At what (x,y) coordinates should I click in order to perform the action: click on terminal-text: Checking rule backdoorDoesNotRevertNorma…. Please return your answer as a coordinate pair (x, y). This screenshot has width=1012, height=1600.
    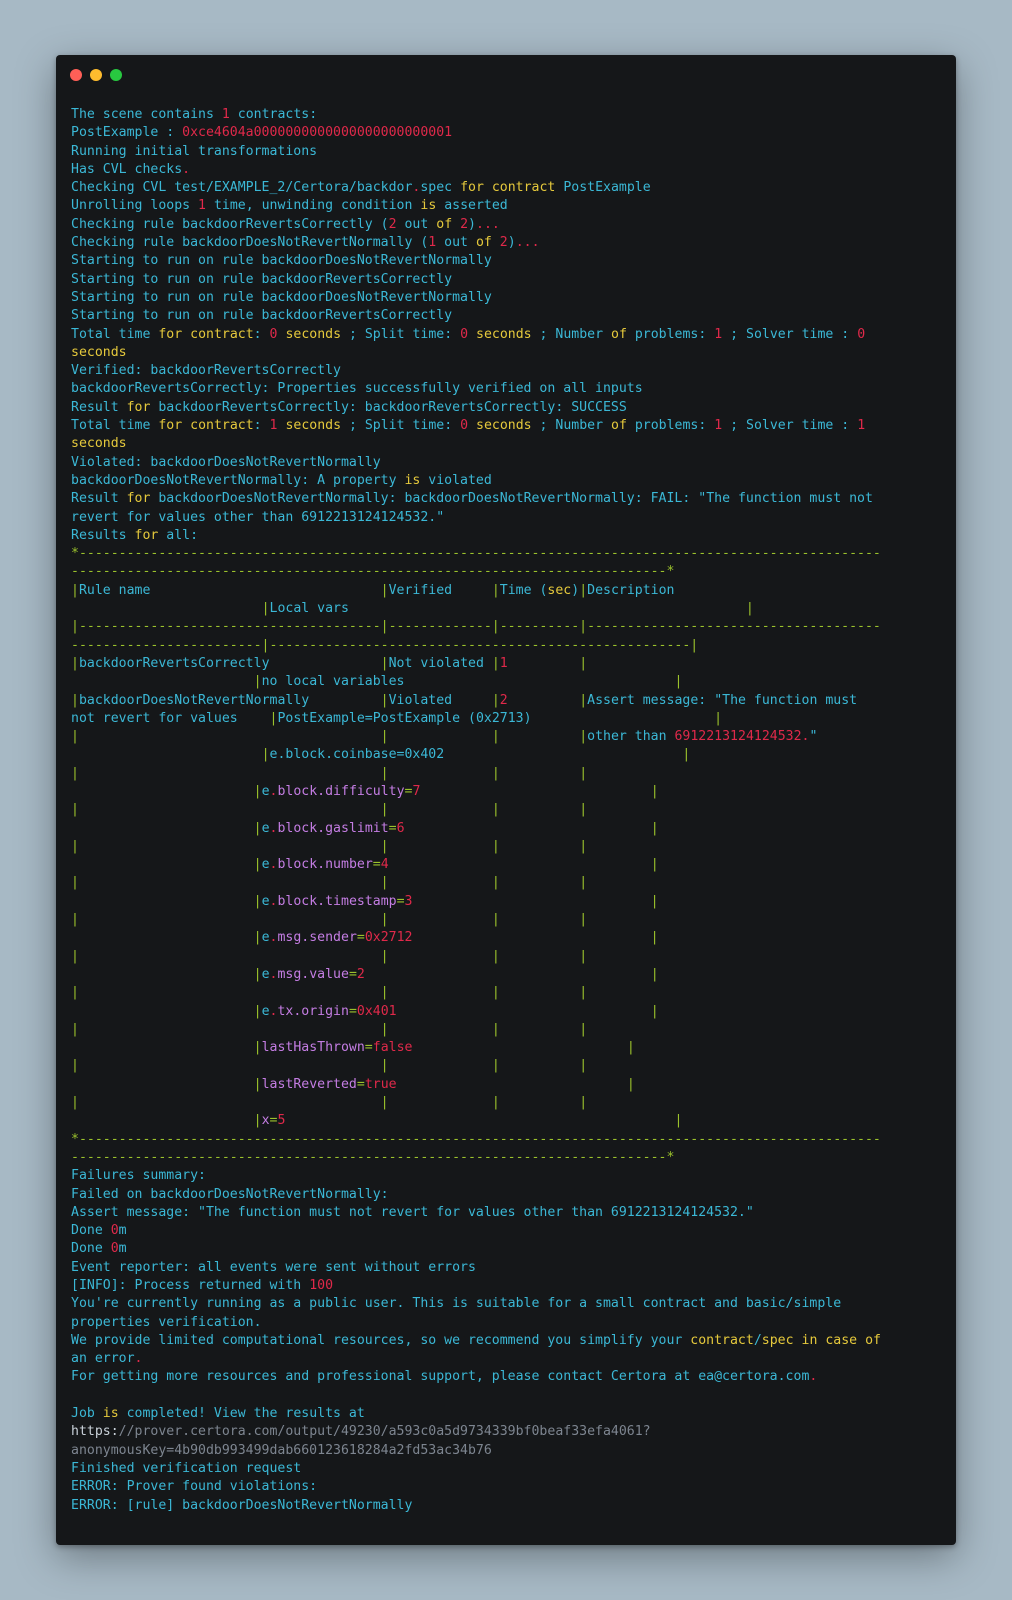
    Looking at the image, I should click on (250, 243).